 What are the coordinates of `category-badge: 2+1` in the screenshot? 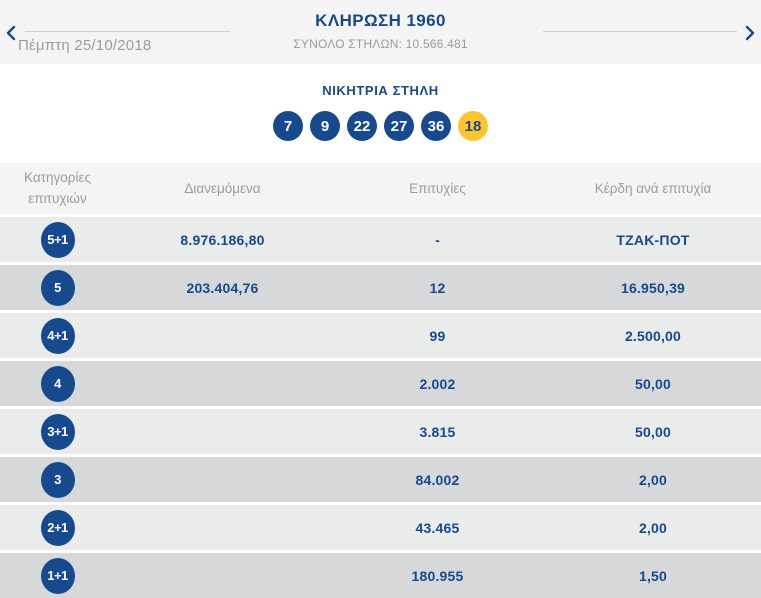 It's located at (57, 527).